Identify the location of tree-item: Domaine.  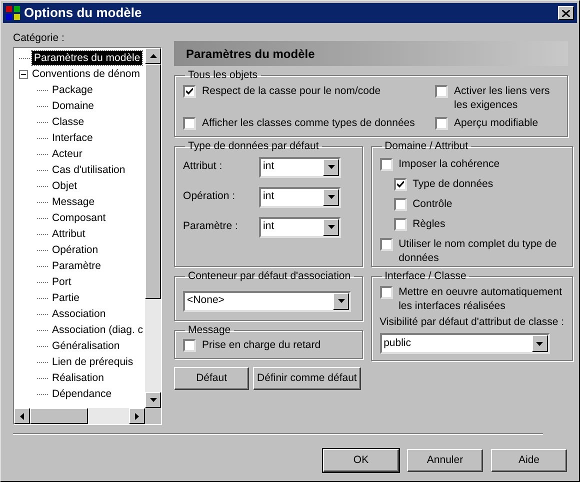
(73, 106).